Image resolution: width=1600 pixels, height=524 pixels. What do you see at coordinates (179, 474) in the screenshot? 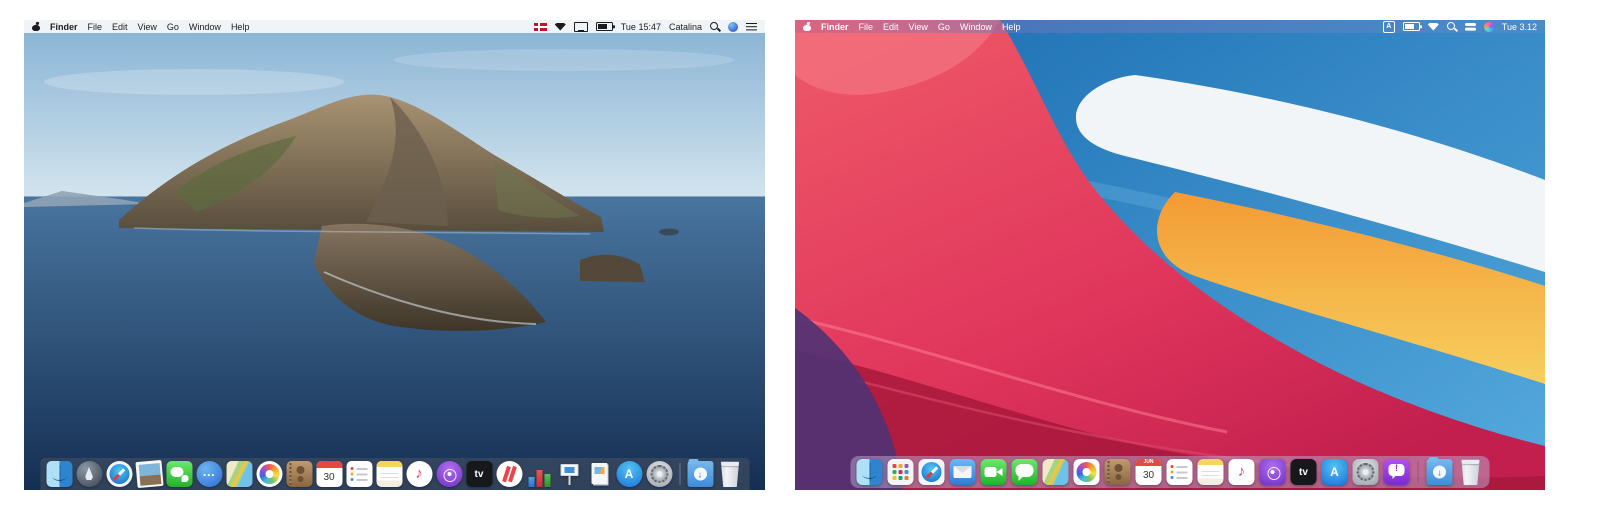
I see `messages-legacy-dock-icon` at bounding box center [179, 474].